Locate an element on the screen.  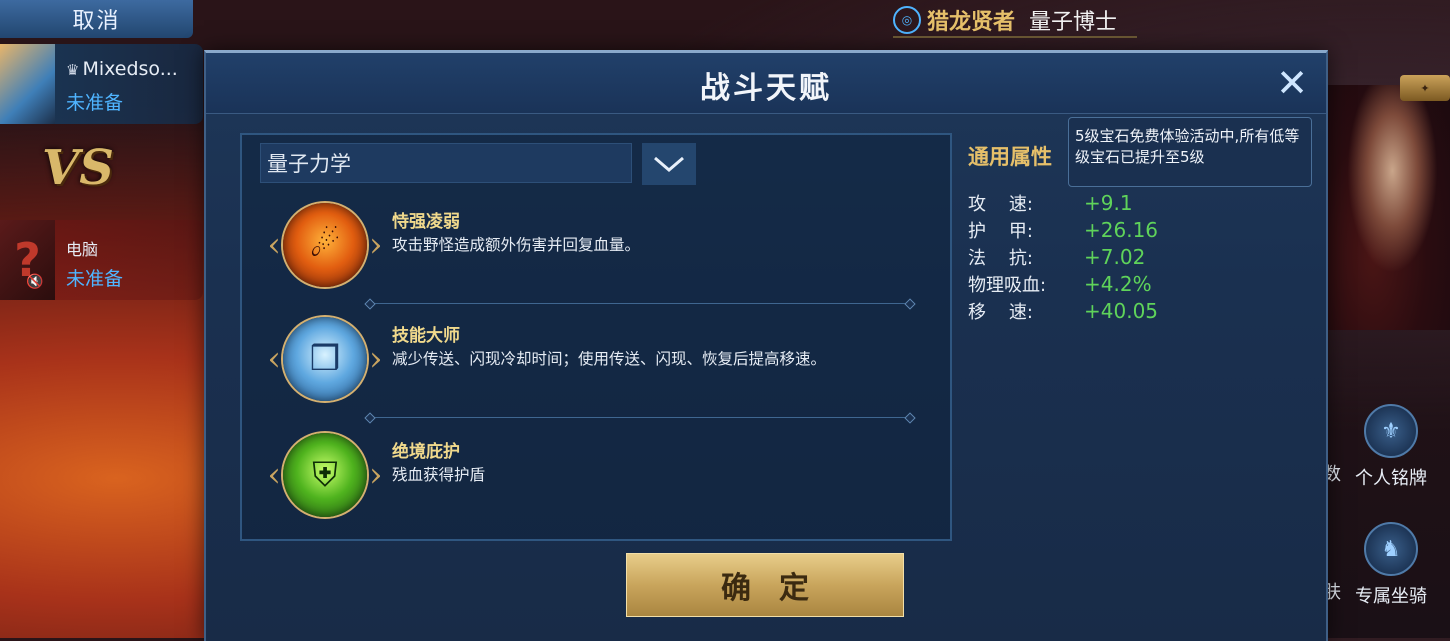
attribute-value: +26.16 is located at coordinates (1121, 229).